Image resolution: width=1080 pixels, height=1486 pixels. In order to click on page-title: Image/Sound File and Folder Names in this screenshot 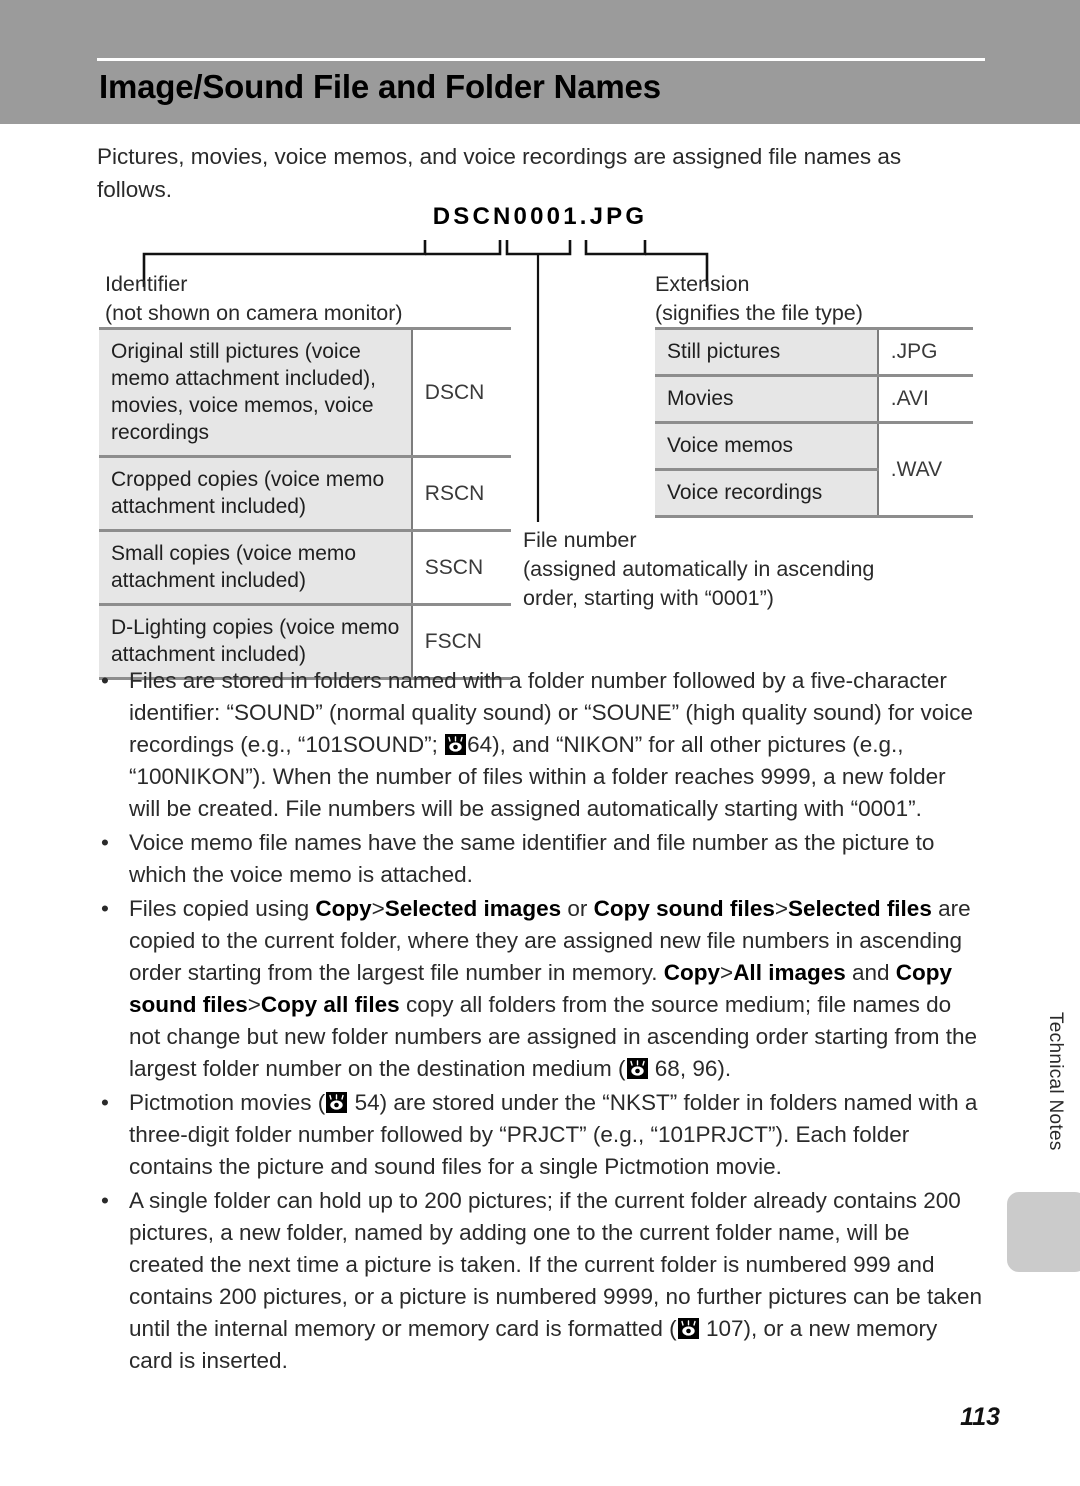, I will do `click(380, 86)`.